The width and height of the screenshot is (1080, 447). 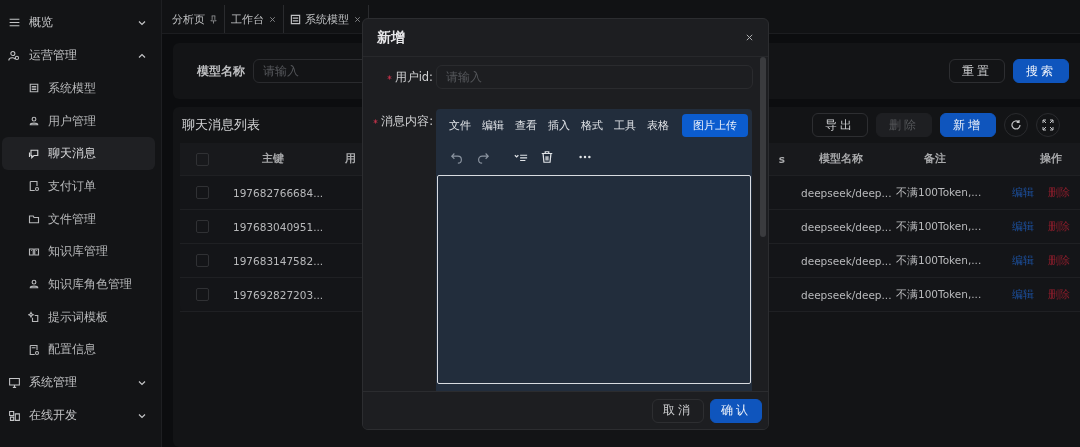 What do you see at coordinates (460, 125) in the screenshot?
I see `menu-item: 文件` at bounding box center [460, 125].